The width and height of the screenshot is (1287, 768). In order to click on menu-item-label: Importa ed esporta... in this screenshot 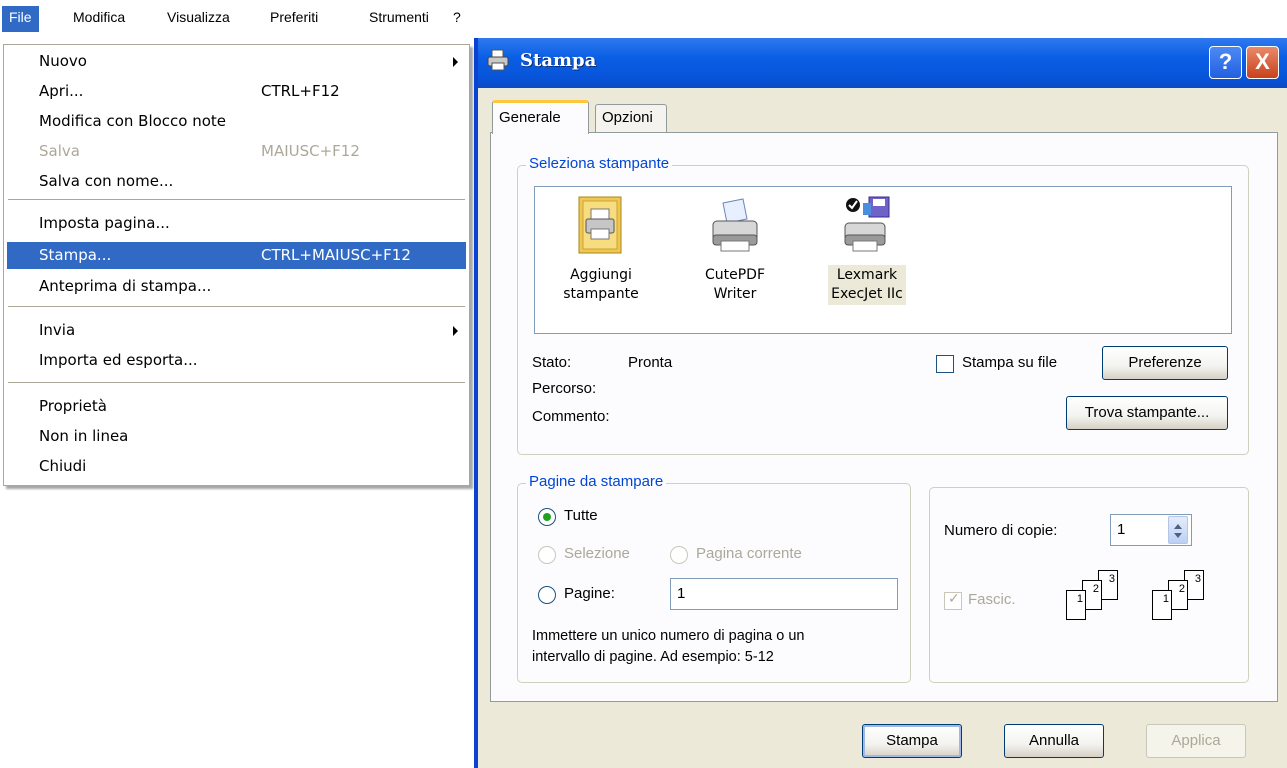, I will do `click(118, 360)`.